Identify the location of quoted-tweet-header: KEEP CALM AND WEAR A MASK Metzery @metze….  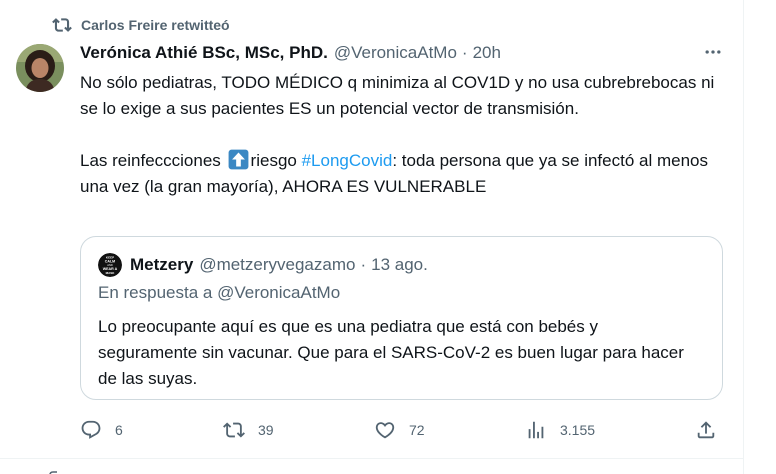
(263, 265).